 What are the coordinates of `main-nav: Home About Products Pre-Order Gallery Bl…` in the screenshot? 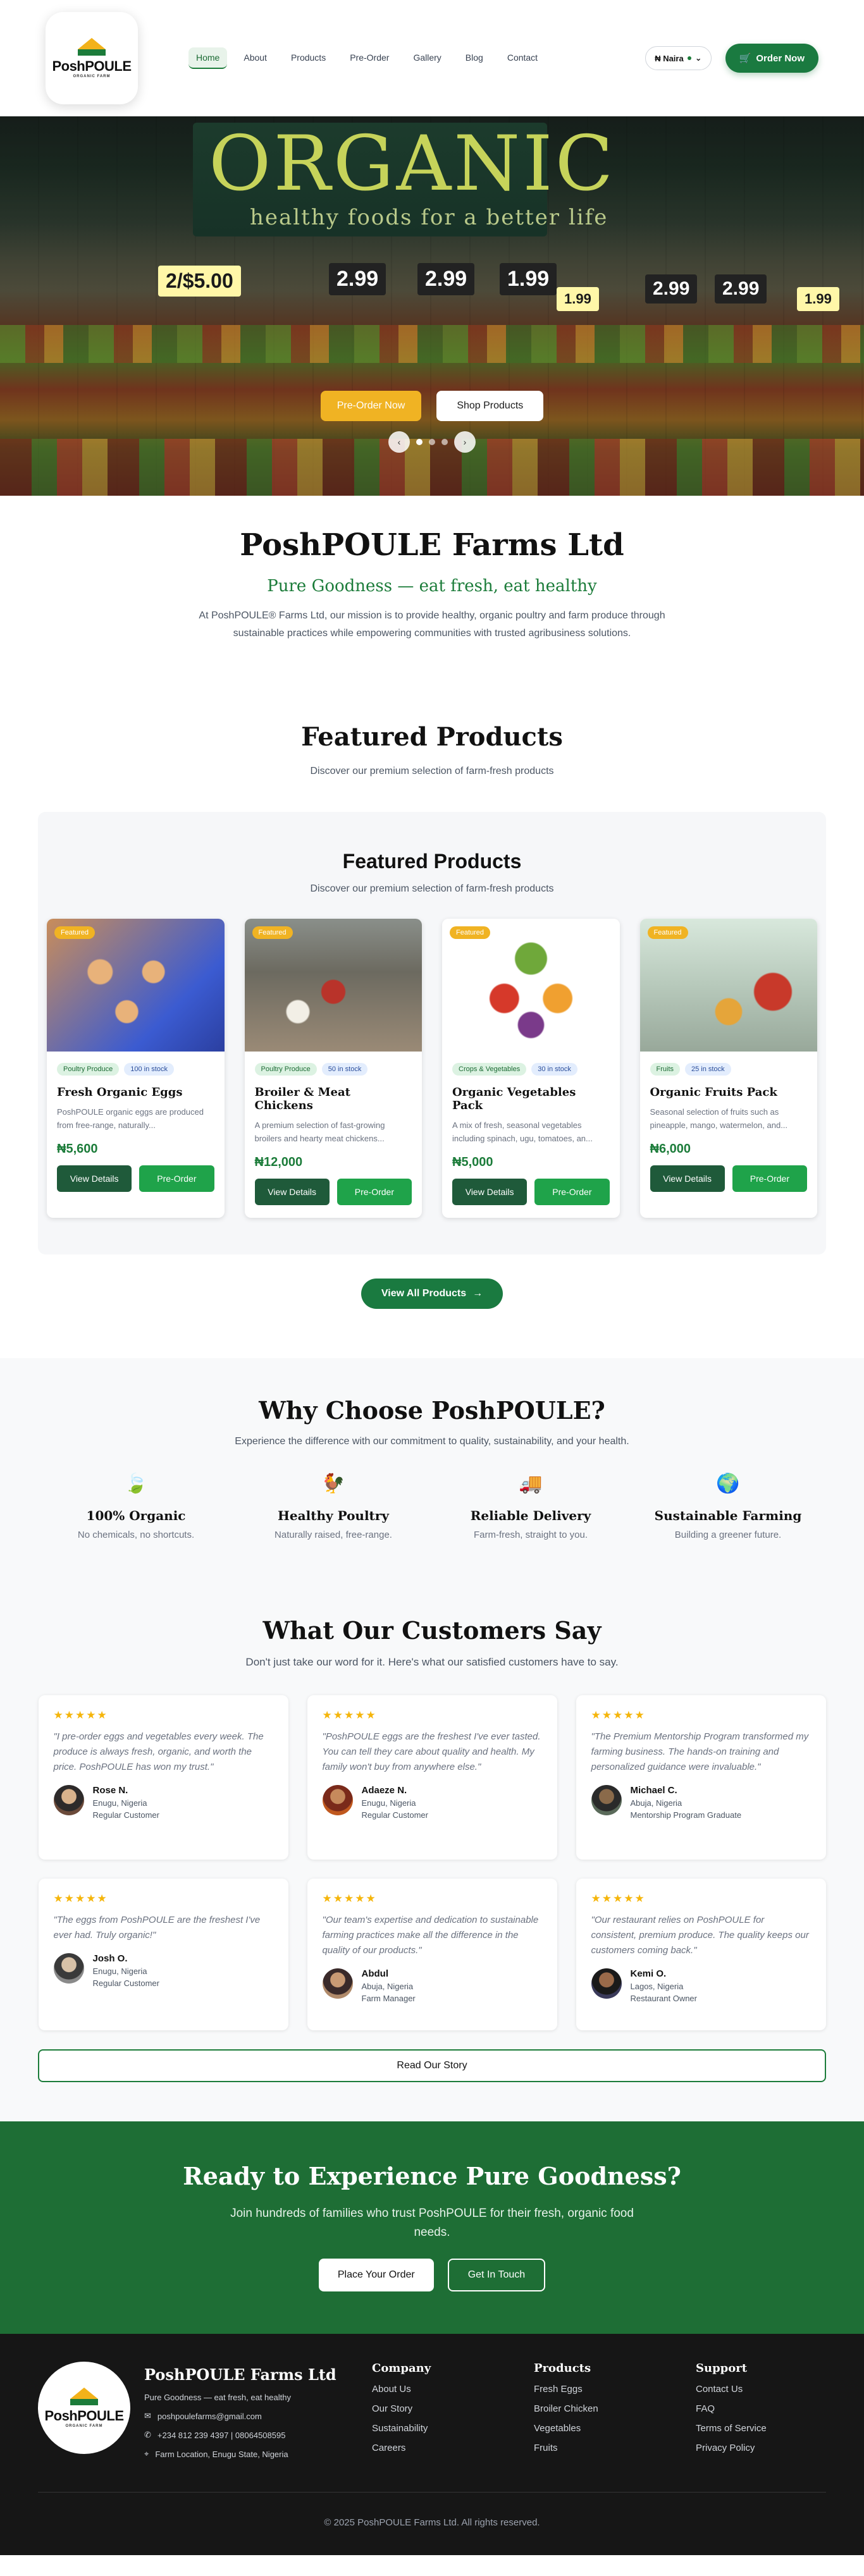 It's located at (367, 58).